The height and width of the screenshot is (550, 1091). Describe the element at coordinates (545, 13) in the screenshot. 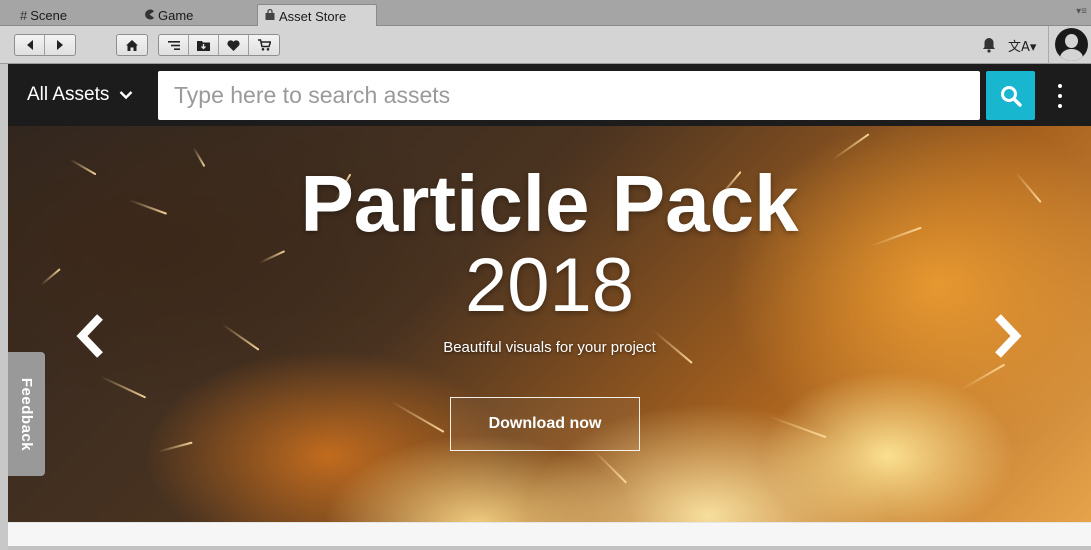

I see `editor-tab-bar: # Scene Game Asset Store ▾≡` at that location.